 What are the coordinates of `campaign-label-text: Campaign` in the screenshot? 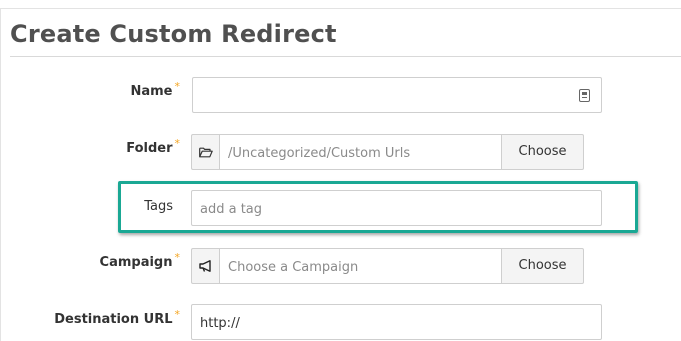 It's located at (136, 262).